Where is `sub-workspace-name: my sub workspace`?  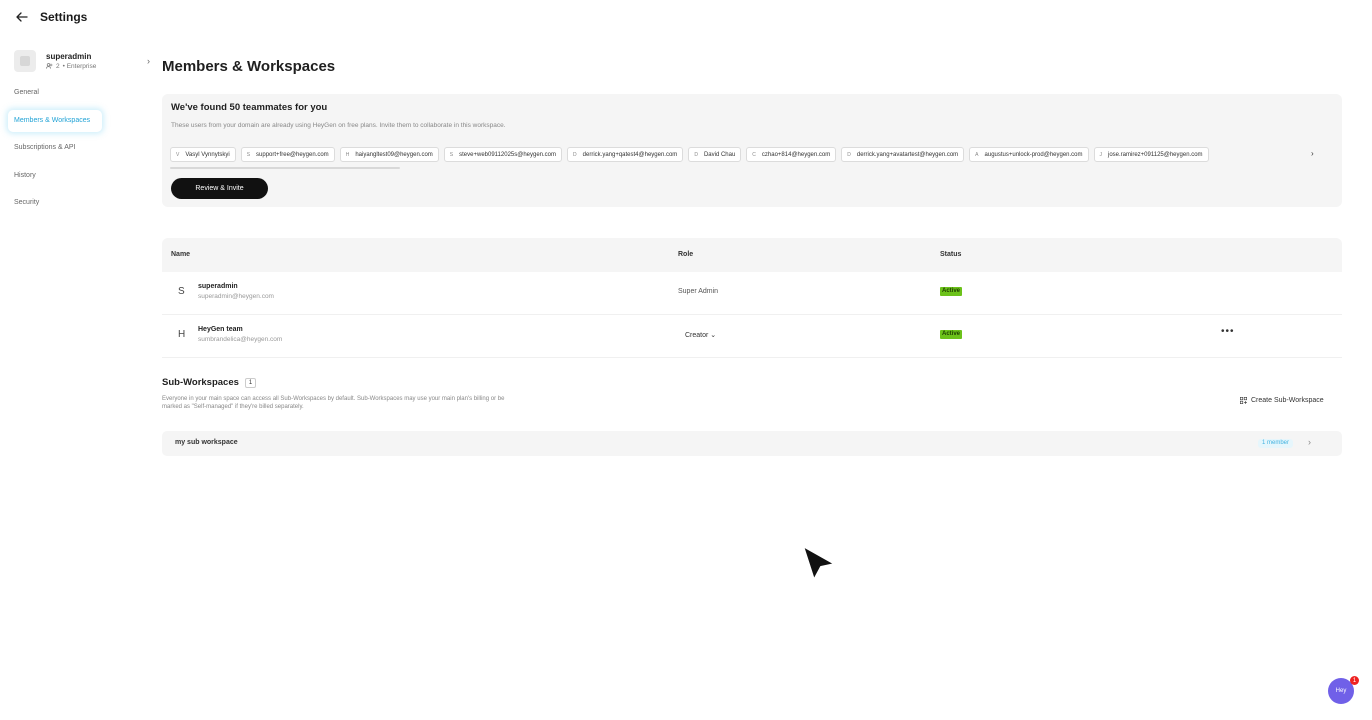
sub-workspace-name: my sub workspace is located at coordinates (206, 442).